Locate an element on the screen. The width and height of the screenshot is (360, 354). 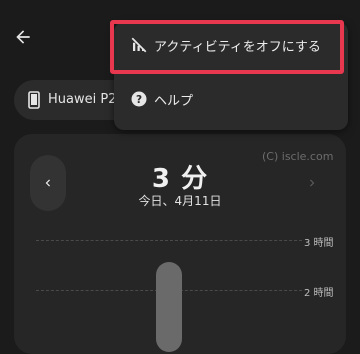
y-tick-label-2h: 2 時間 is located at coordinates (319, 293).